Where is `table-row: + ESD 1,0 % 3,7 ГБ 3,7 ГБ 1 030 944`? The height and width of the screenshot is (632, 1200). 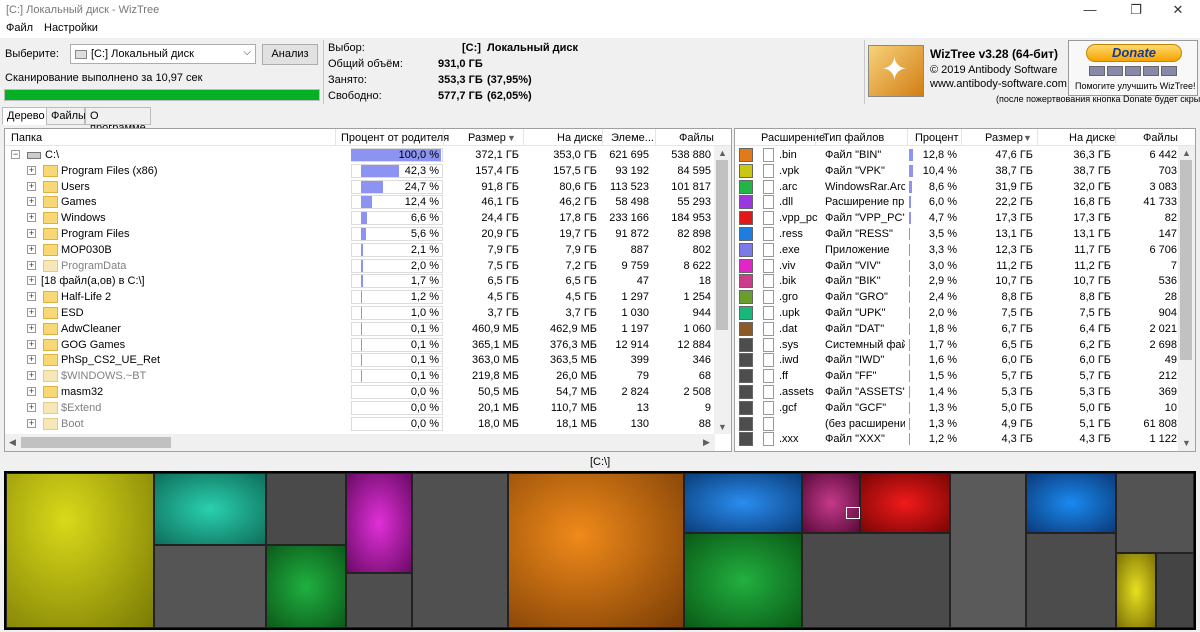
table-row: + ESD 1,0 % 3,7 ГБ 3,7 ГБ 1 030 944 is located at coordinates (368, 313).